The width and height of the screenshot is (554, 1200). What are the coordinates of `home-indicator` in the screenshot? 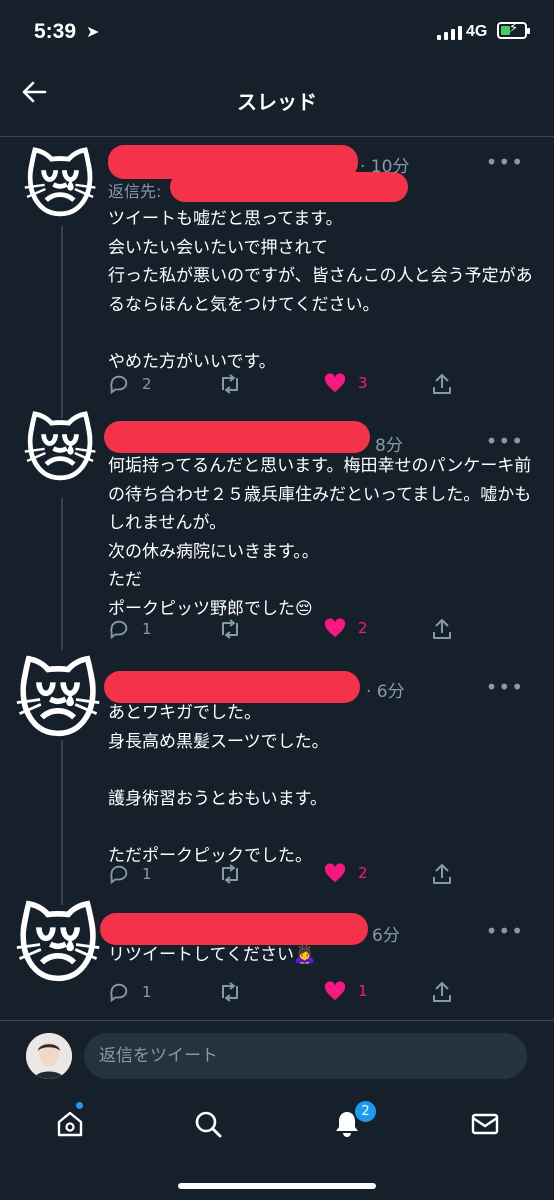 It's located at (277, 1186).